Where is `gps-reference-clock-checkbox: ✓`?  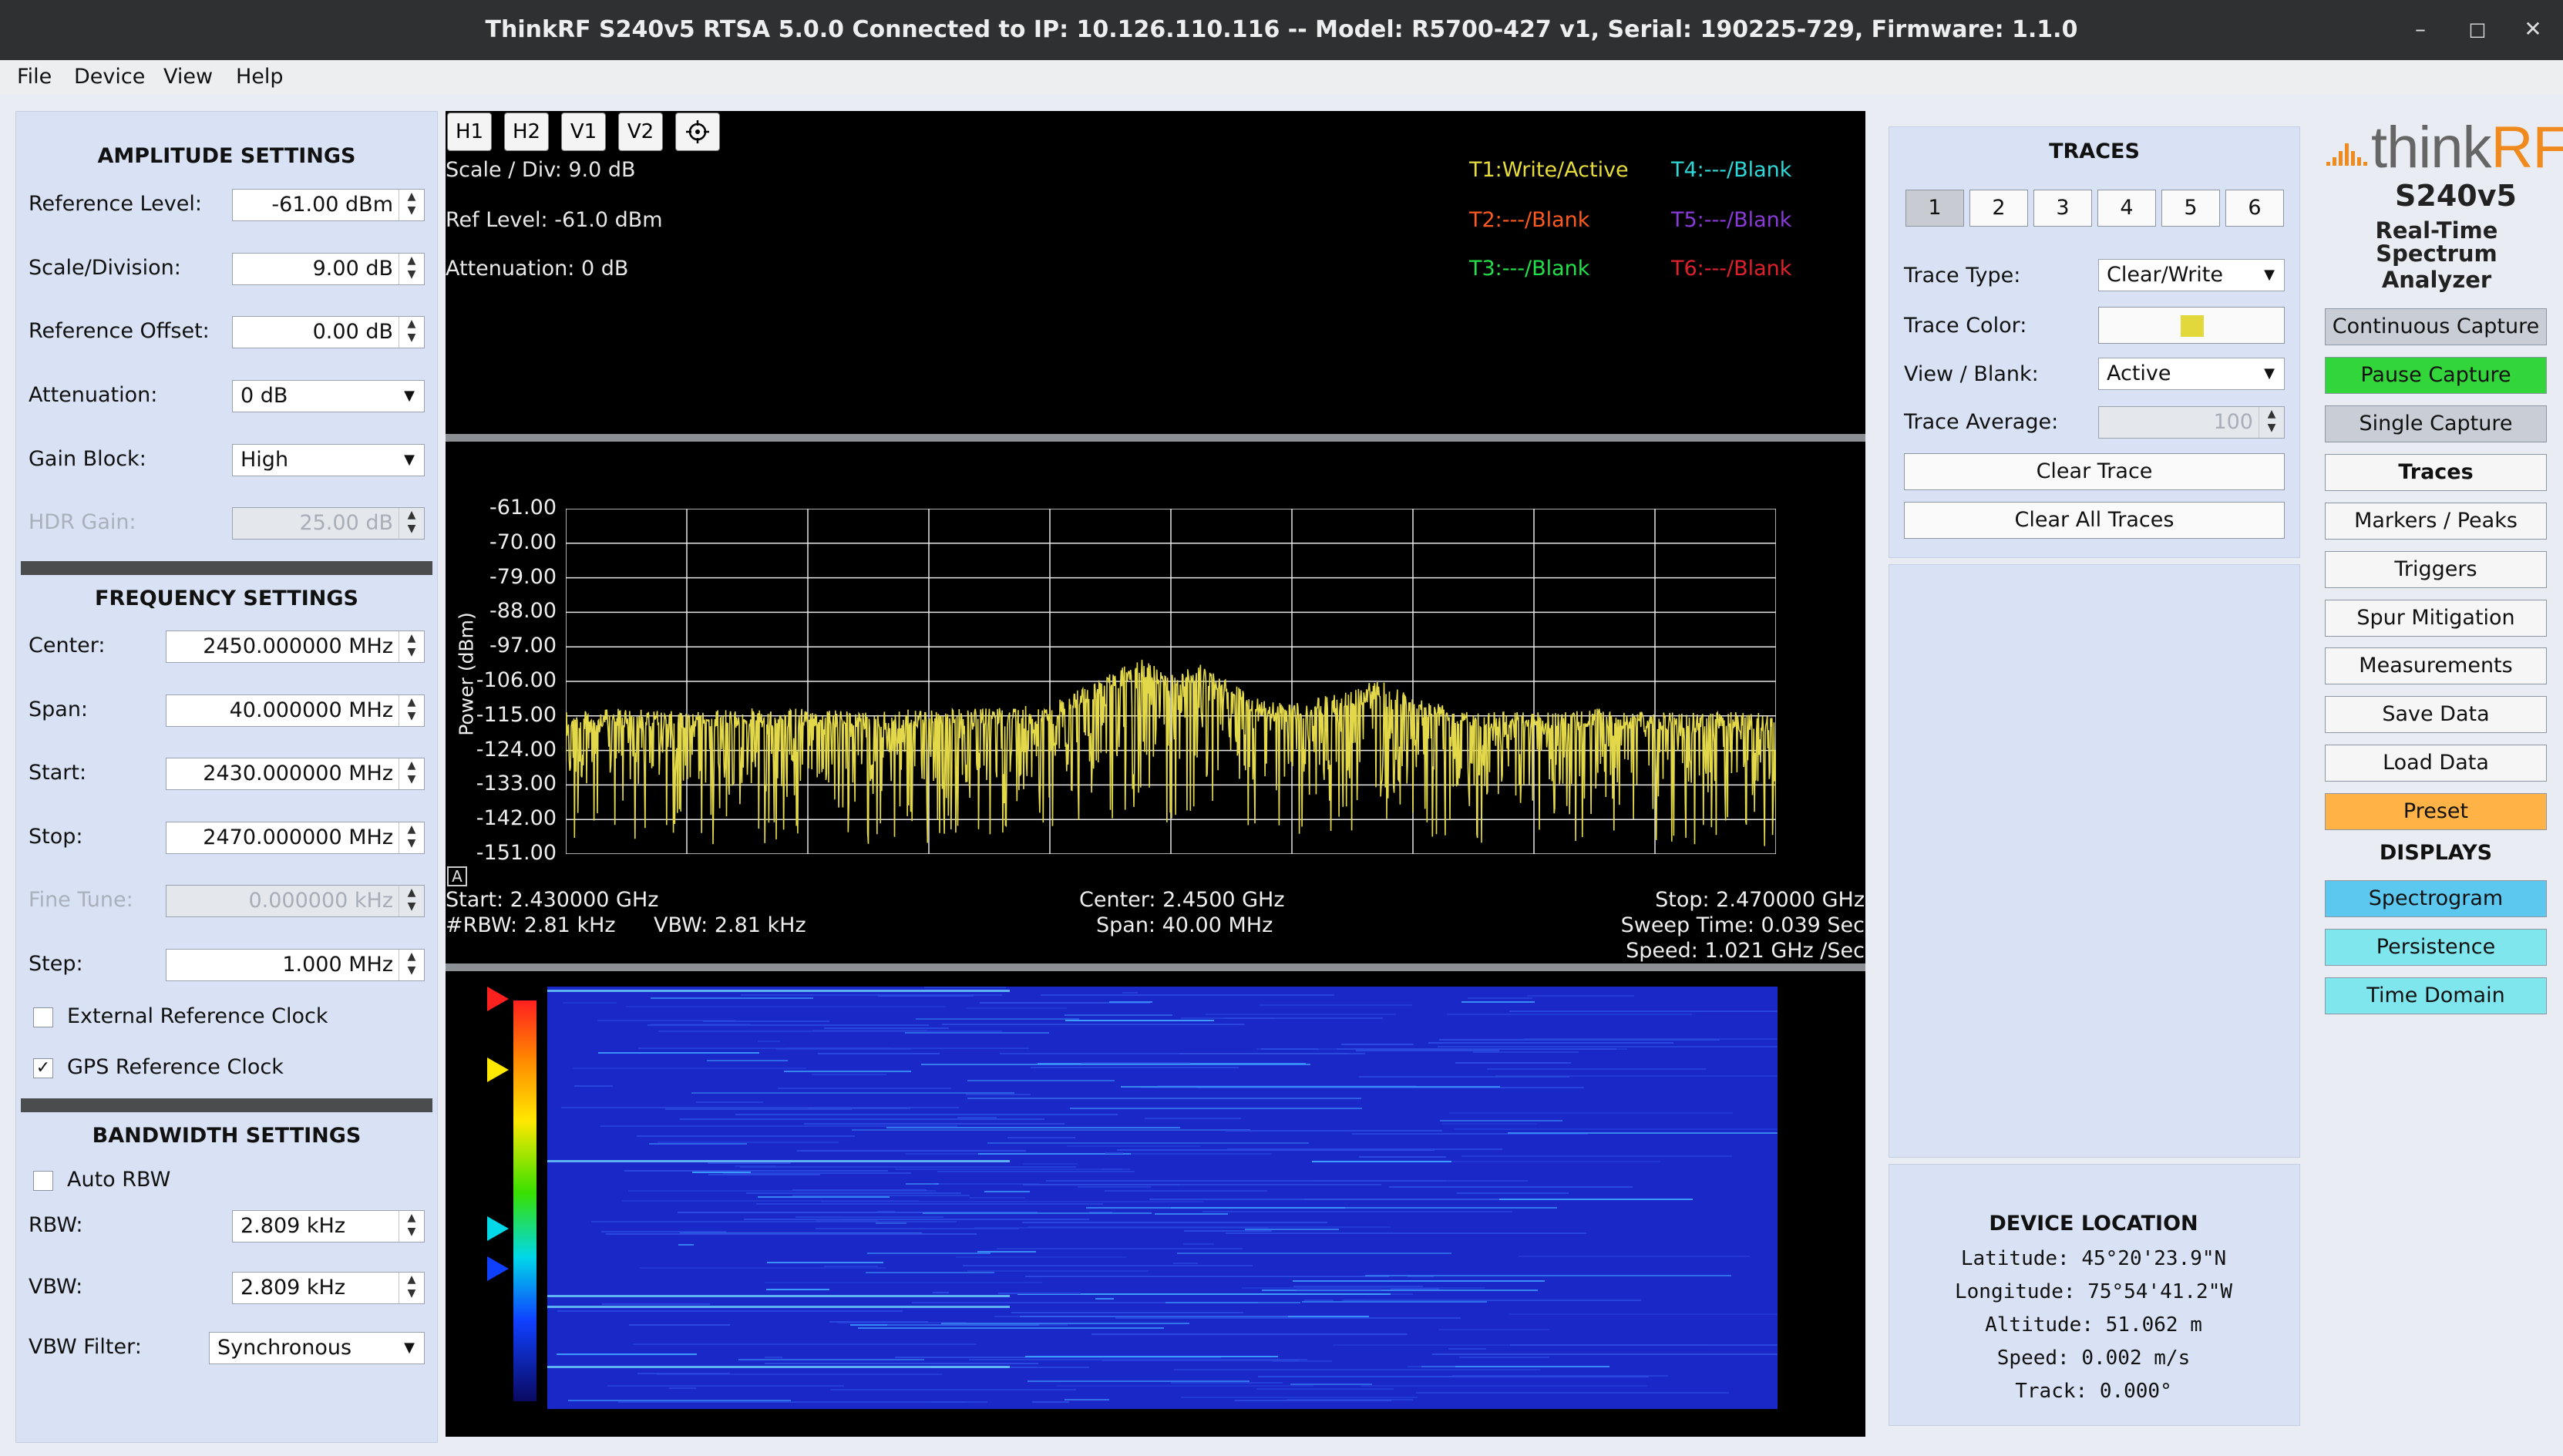
gps-reference-clock-checkbox: ✓ is located at coordinates (43, 1068).